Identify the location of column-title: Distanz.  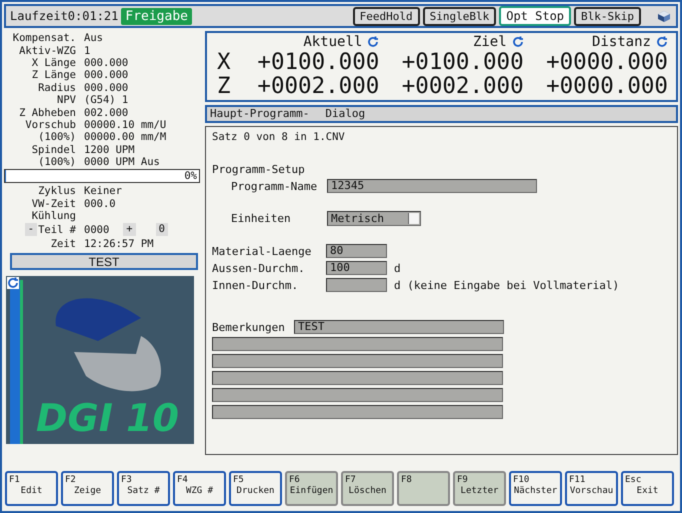
(621, 42).